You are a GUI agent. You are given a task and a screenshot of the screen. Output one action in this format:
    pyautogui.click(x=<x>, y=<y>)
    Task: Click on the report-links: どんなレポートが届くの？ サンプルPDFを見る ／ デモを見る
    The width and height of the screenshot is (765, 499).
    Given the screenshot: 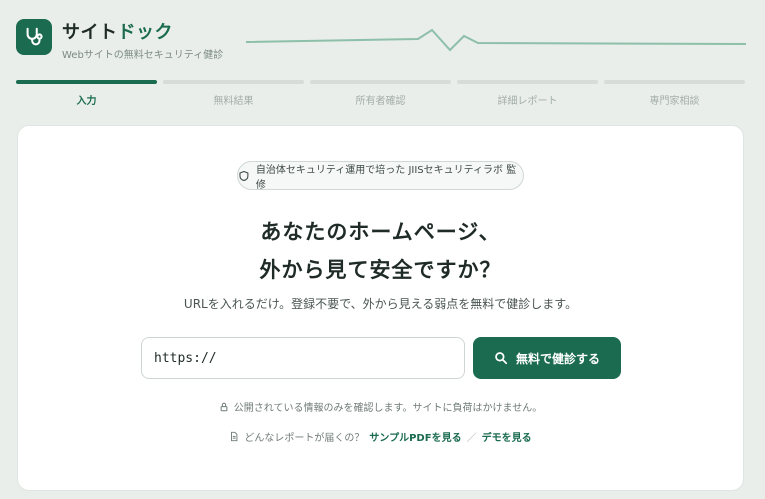 What is the action you would take?
    pyautogui.click(x=380, y=436)
    